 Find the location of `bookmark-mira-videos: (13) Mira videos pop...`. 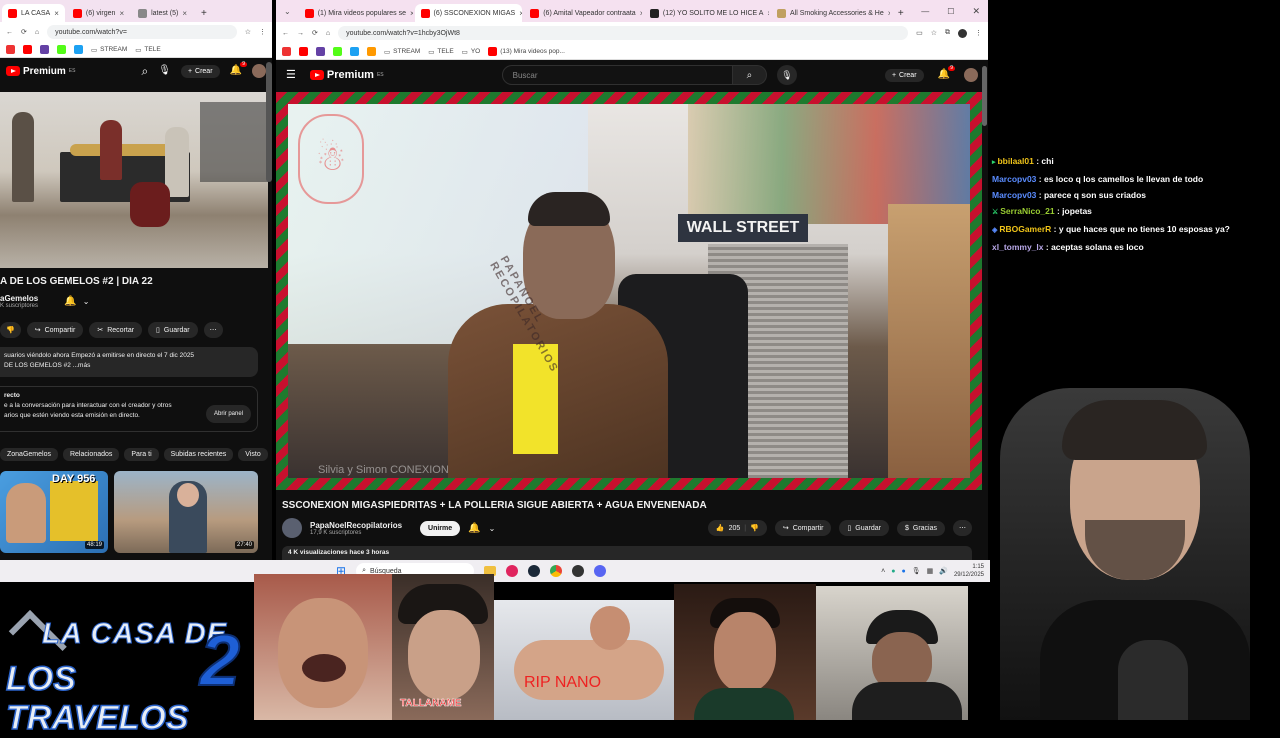

bookmark-mira-videos: (13) Mira videos pop... is located at coordinates (526, 51).